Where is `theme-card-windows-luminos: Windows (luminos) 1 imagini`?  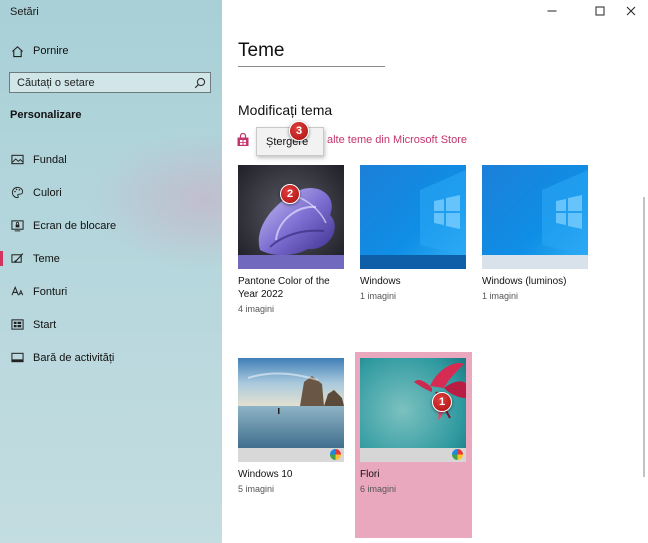
theme-card-windows-luminos: Windows (luminos) 1 imagini is located at coordinates (535, 233).